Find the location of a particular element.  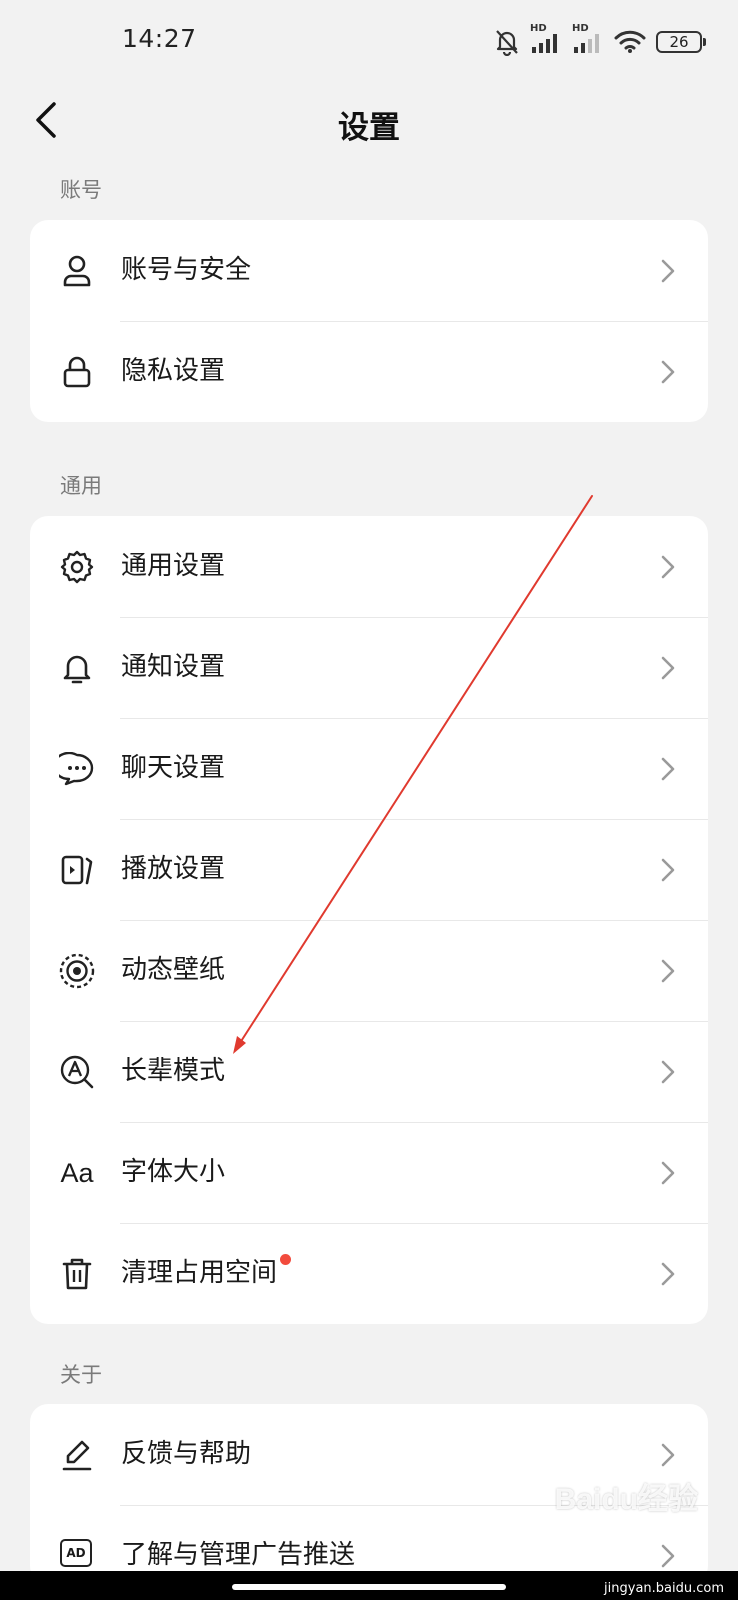

row-label: 长辈模式 is located at coordinates (173, 1071).